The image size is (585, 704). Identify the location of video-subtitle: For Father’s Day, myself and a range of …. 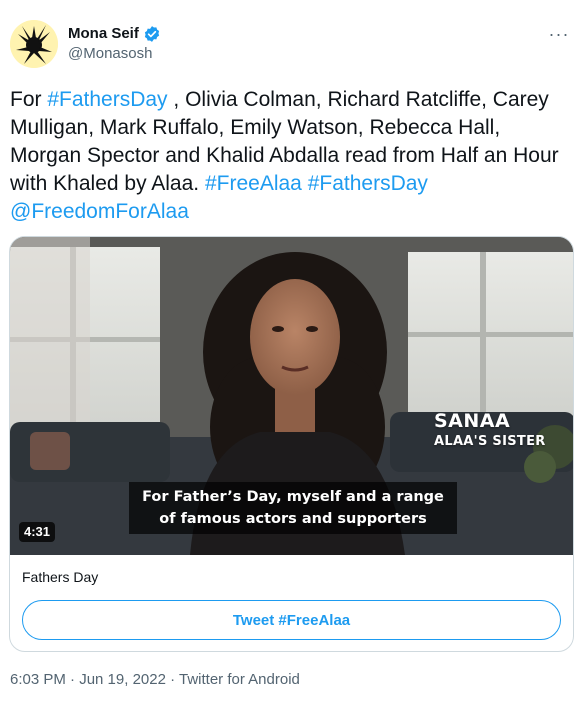
(293, 508).